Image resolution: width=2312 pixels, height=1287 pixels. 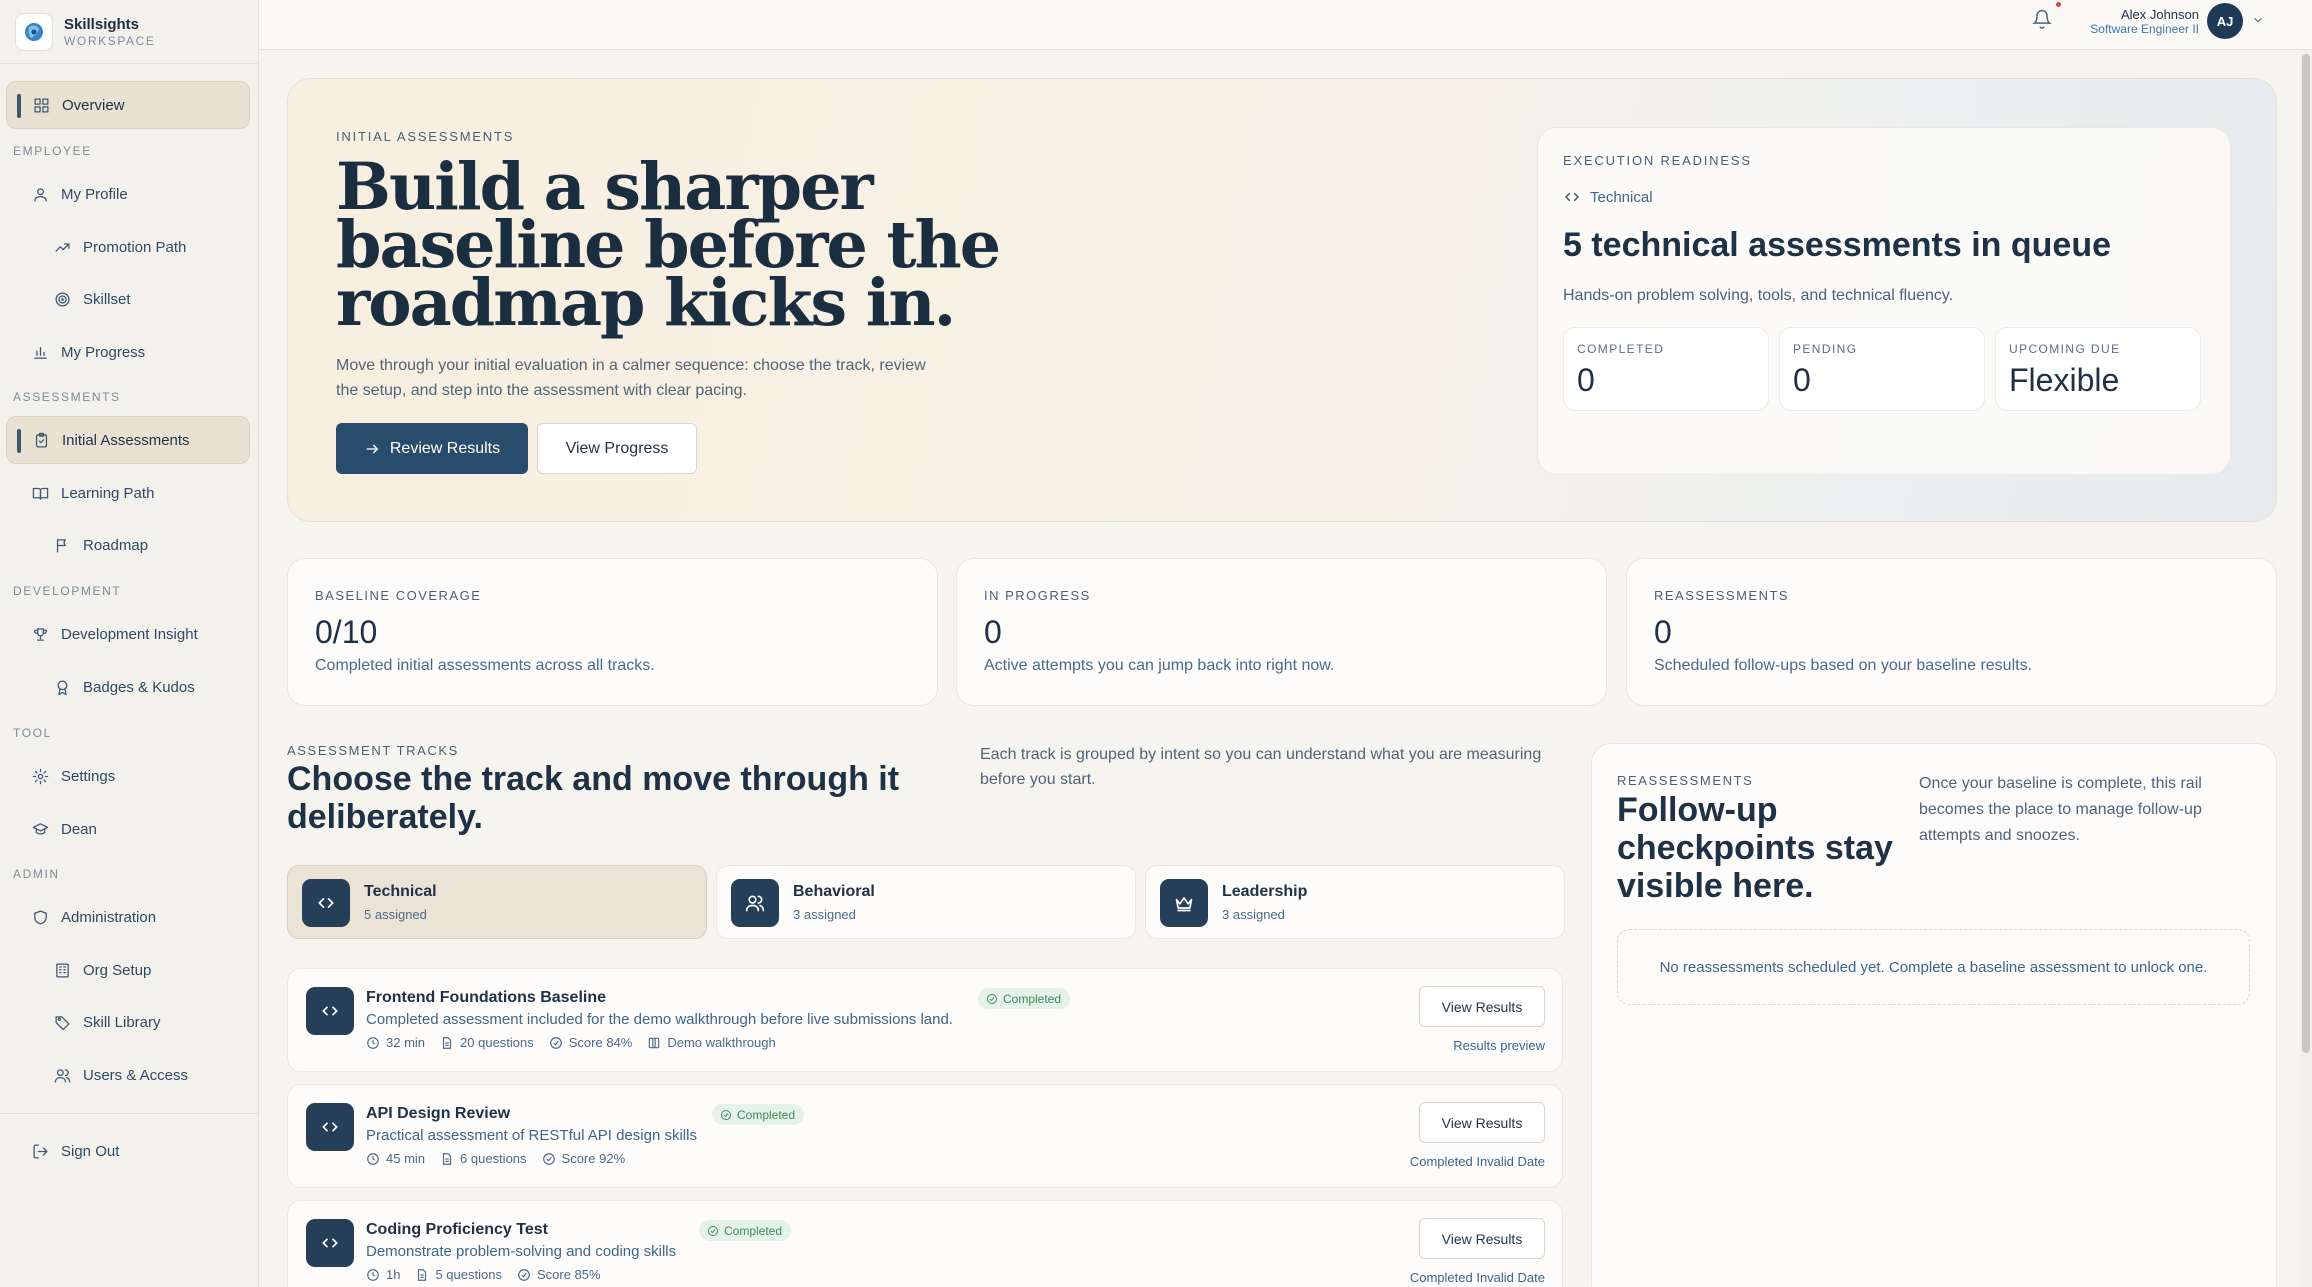 I want to click on building-icon, so click(x=62, y=970).